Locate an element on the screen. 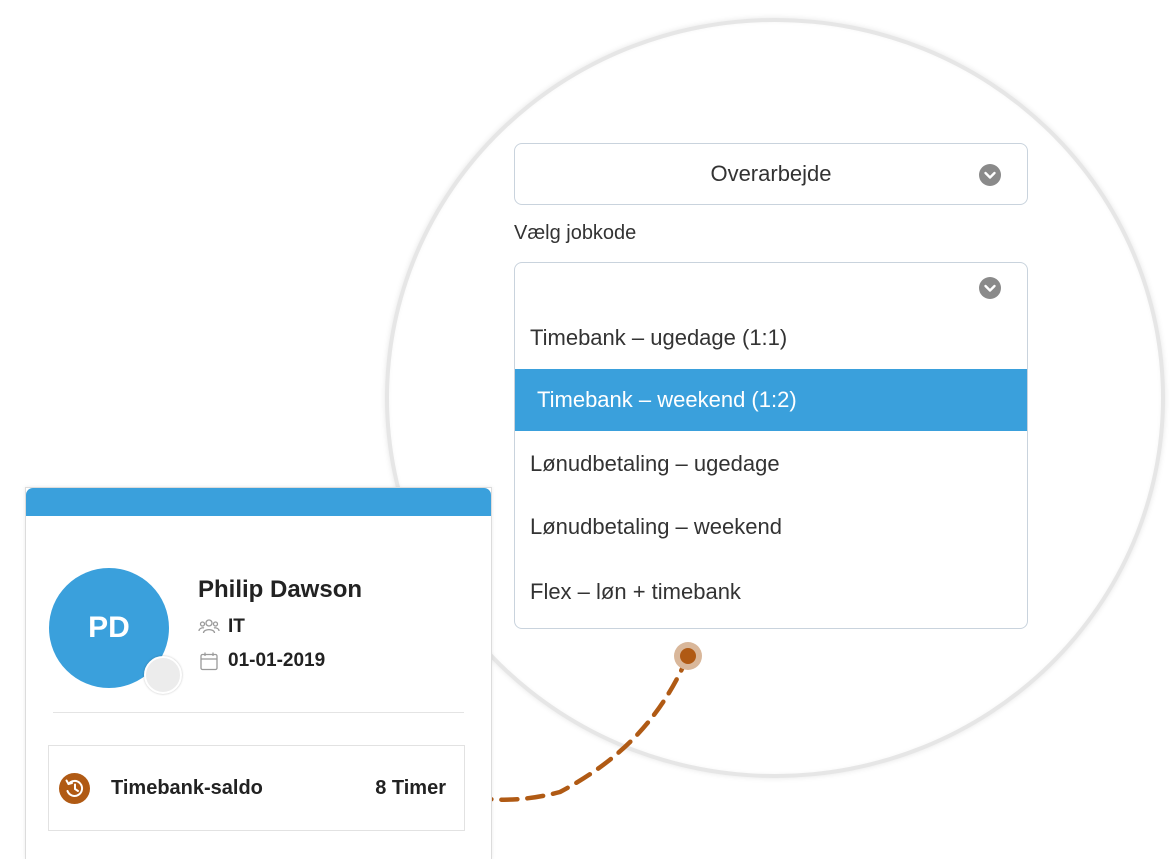 The height and width of the screenshot is (859, 1176). jobcode-option-selected: Timebank – weekend (1:2) is located at coordinates (771, 400).